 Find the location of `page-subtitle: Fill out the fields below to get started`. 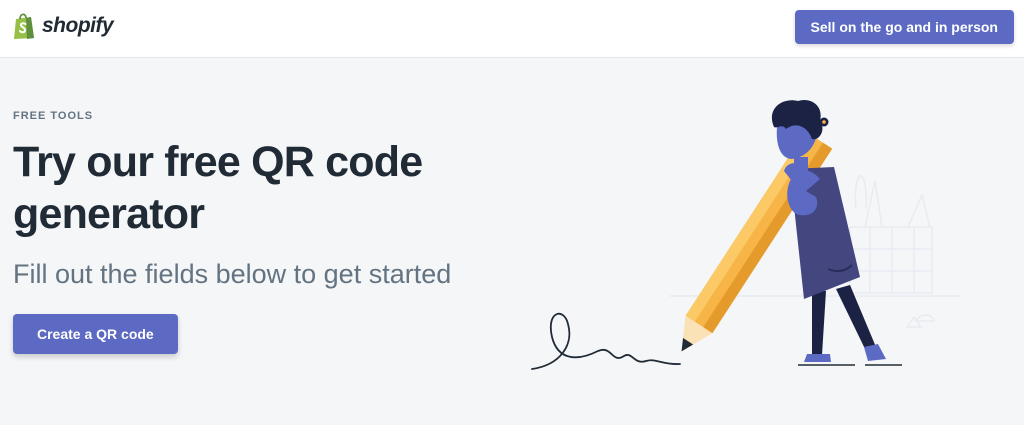

page-subtitle: Fill out the fields below to get started is located at coordinates (232, 274).